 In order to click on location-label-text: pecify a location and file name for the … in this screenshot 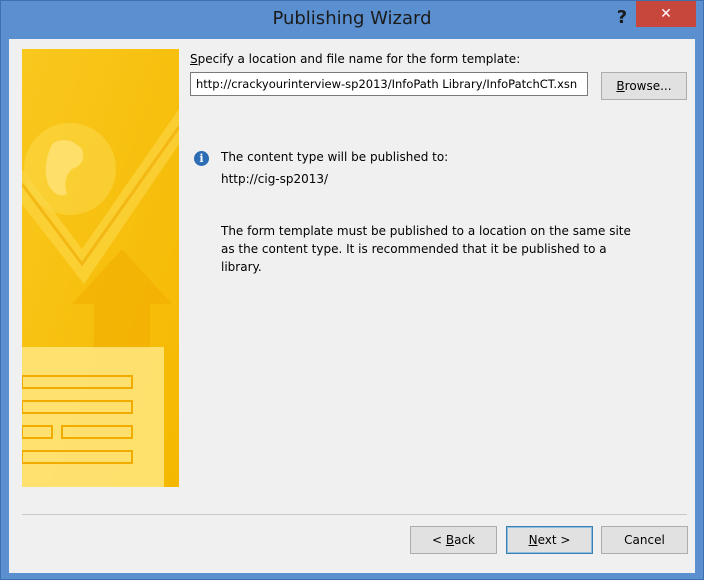, I will do `click(359, 59)`.